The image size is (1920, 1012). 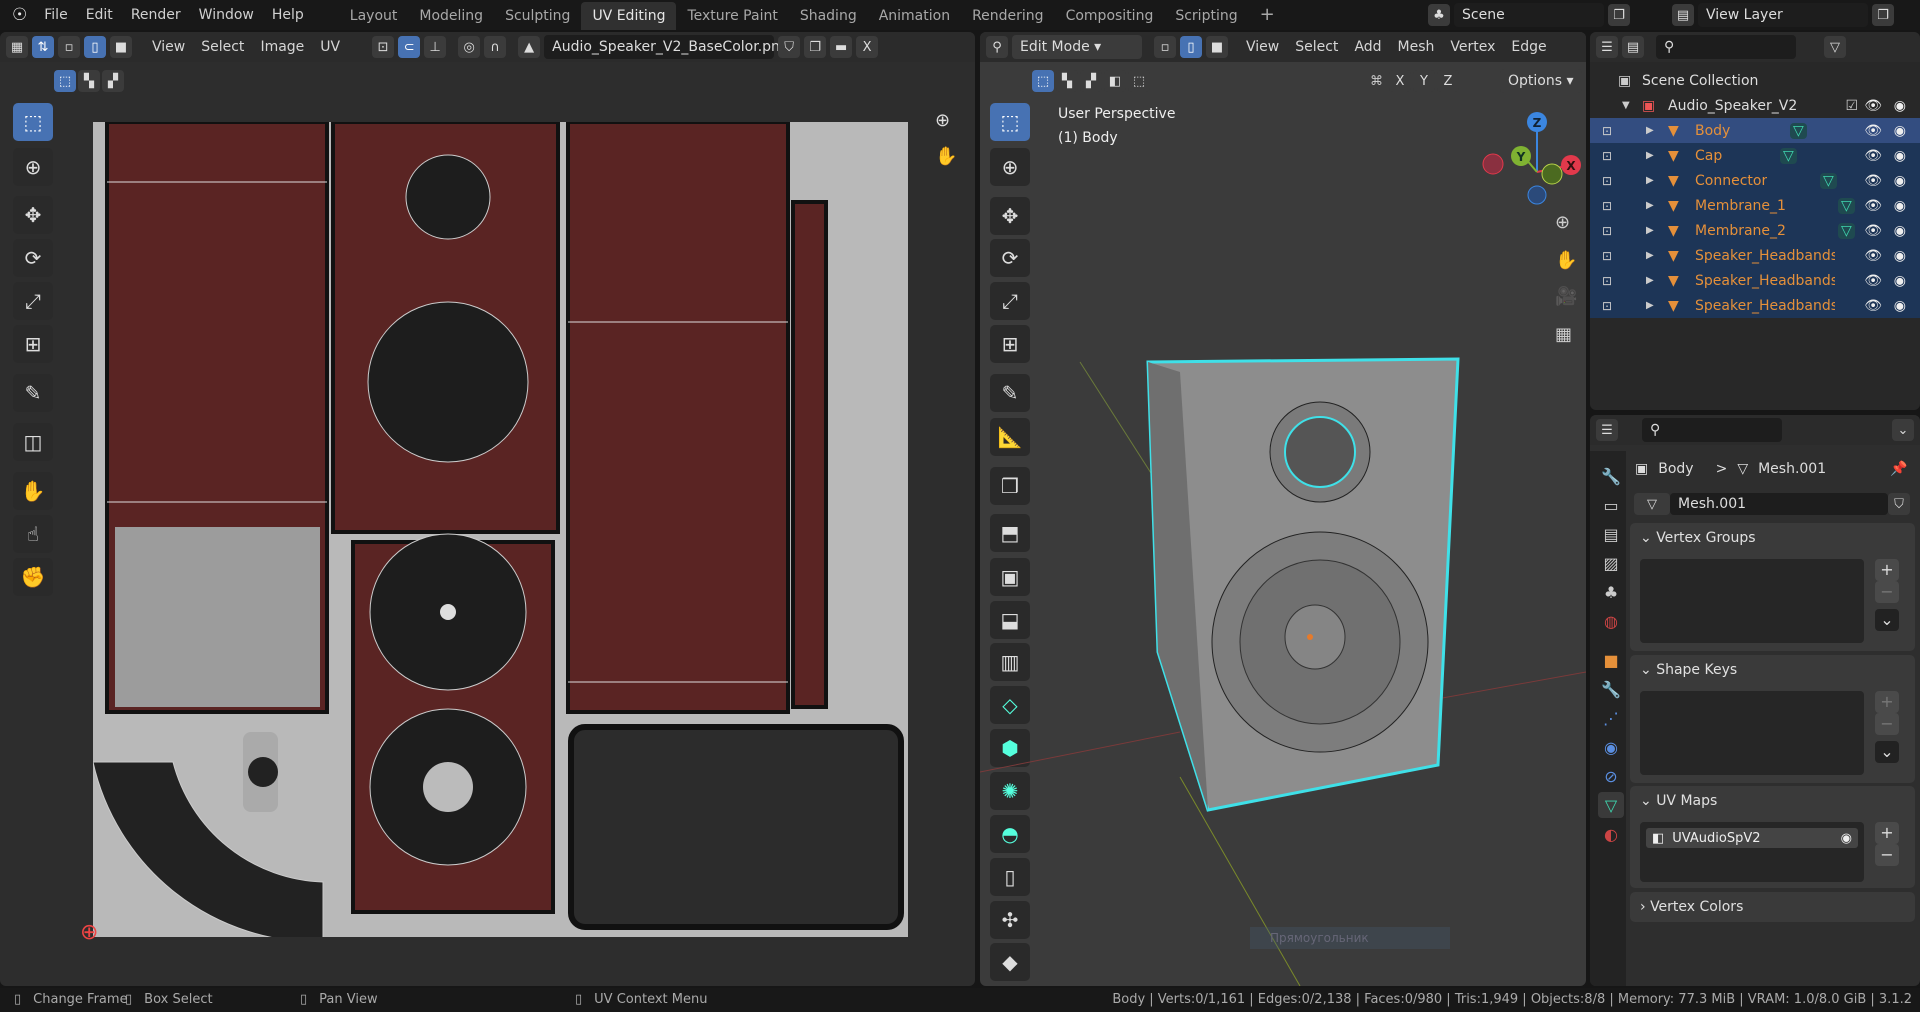 What do you see at coordinates (537, 16) in the screenshot?
I see `tab-sculpting: Sculpting` at bounding box center [537, 16].